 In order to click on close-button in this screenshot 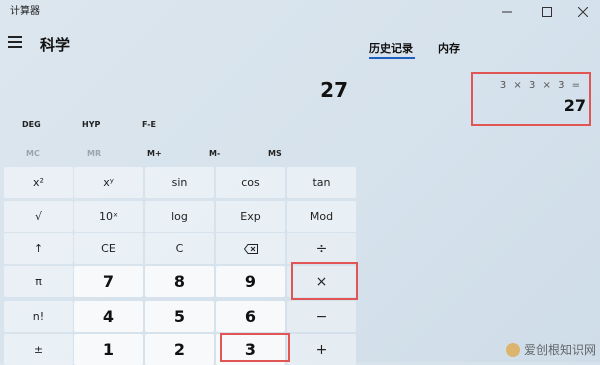, I will do `click(583, 12)`.